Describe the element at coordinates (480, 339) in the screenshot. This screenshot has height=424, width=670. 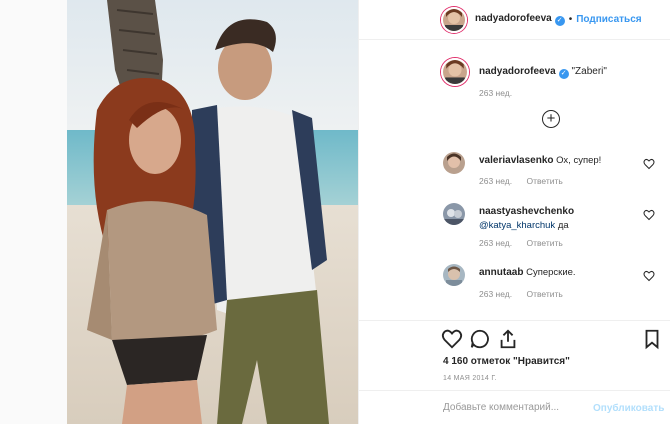
I see `comment-bubble-icon` at that location.